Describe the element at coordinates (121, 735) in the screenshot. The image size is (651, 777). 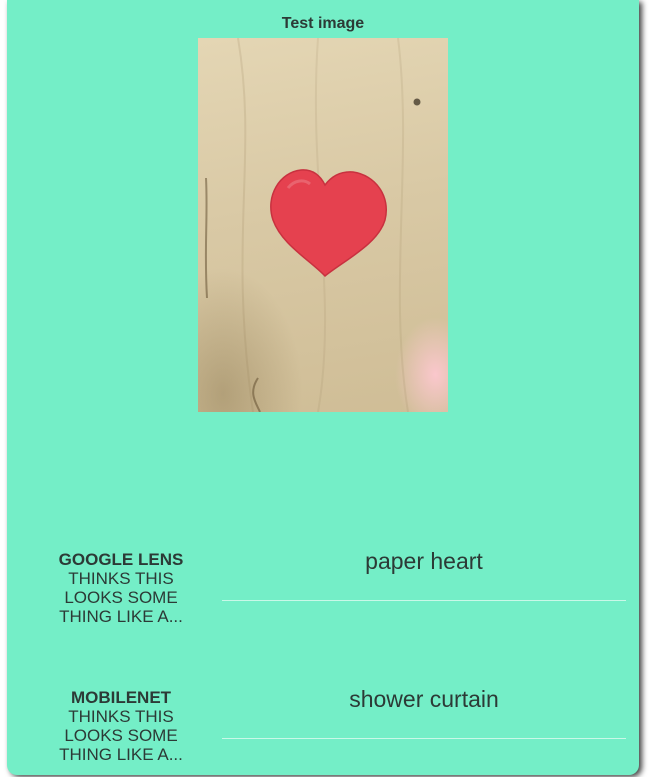
I see `mobilenet-caption-2: LOOKS SOME` at that location.